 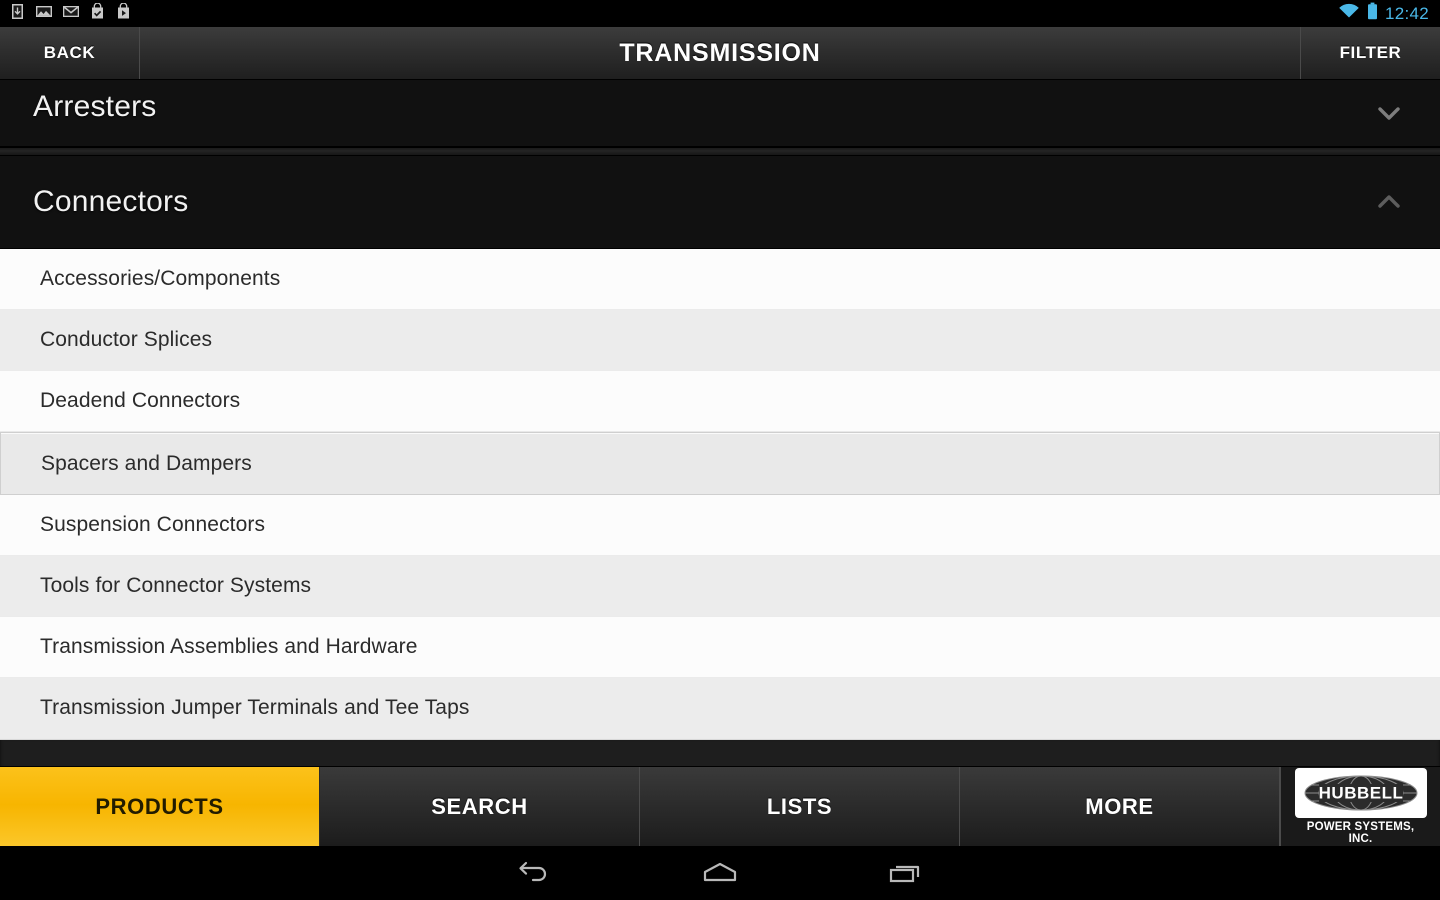 What do you see at coordinates (720, 279) in the screenshot?
I see `list-item: Accessories/Components` at bounding box center [720, 279].